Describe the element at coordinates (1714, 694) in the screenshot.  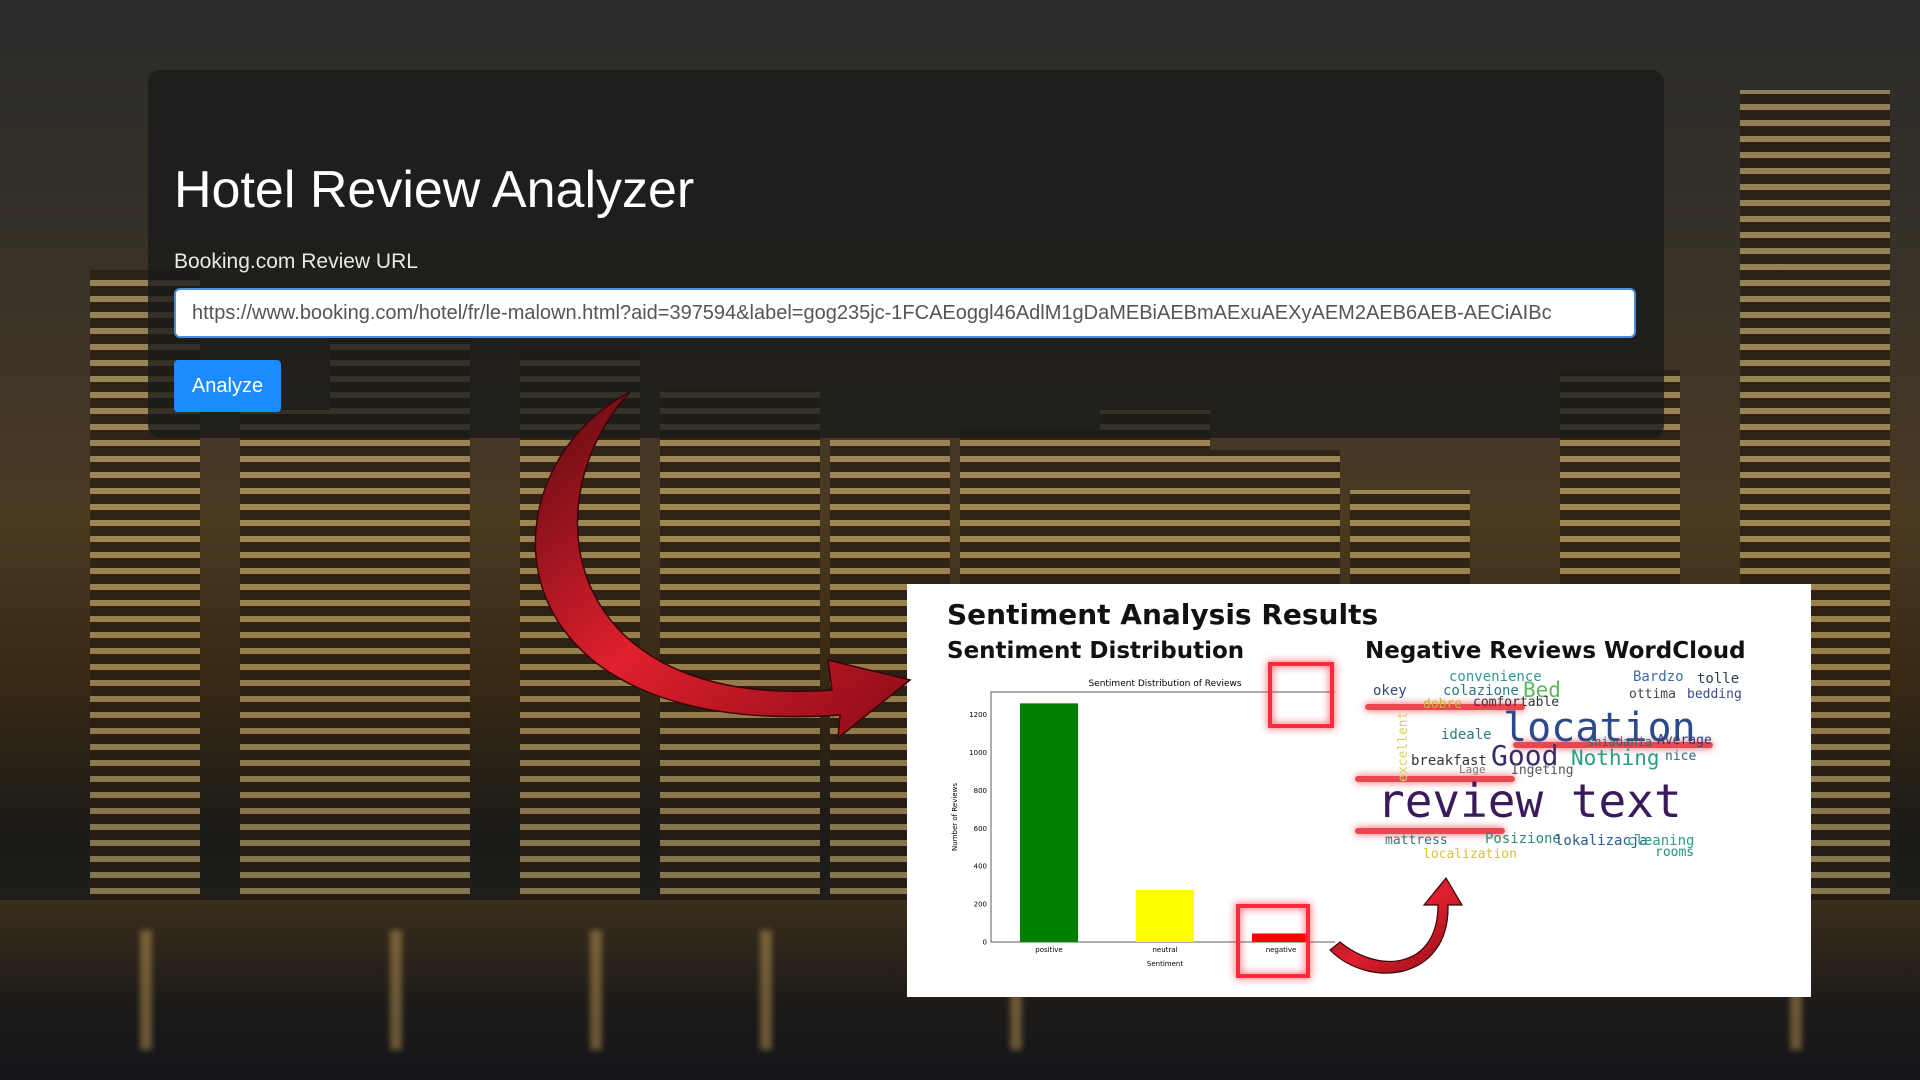
I see `wordcloud-word: bedding` at that location.